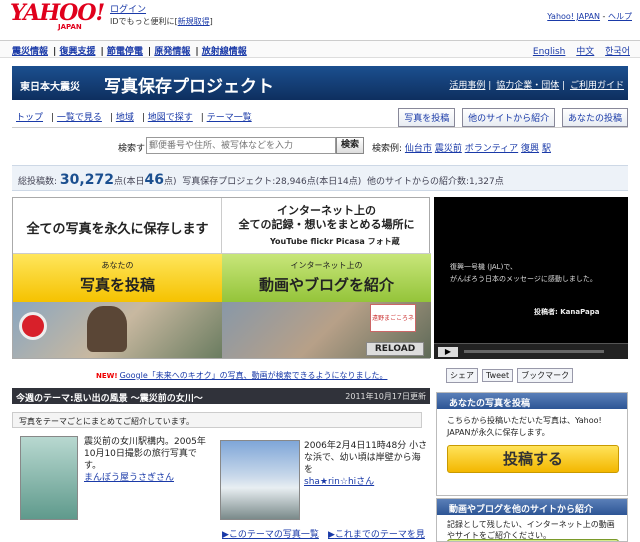 The image size is (640, 542). I want to click on theme-item-2-author: sha★rin☆hiさん, so click(366, 482).